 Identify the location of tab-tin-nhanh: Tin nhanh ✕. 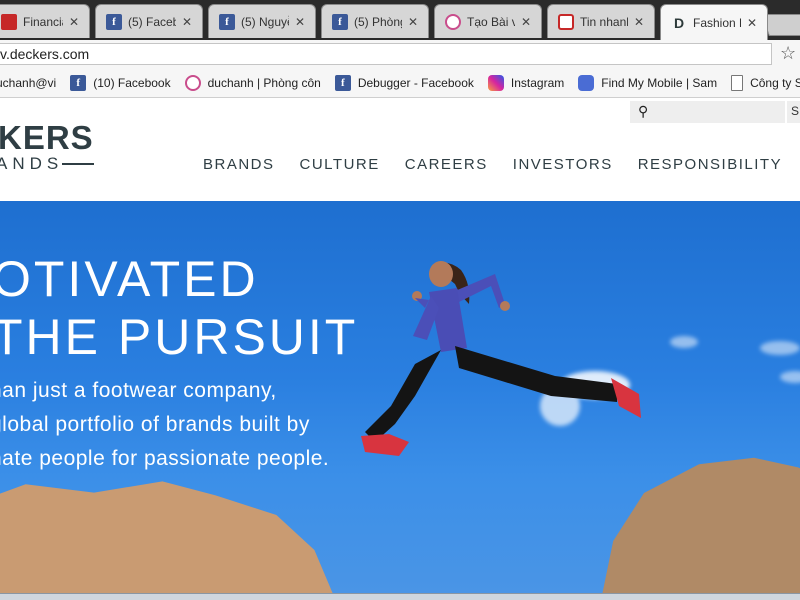
(601, 21).